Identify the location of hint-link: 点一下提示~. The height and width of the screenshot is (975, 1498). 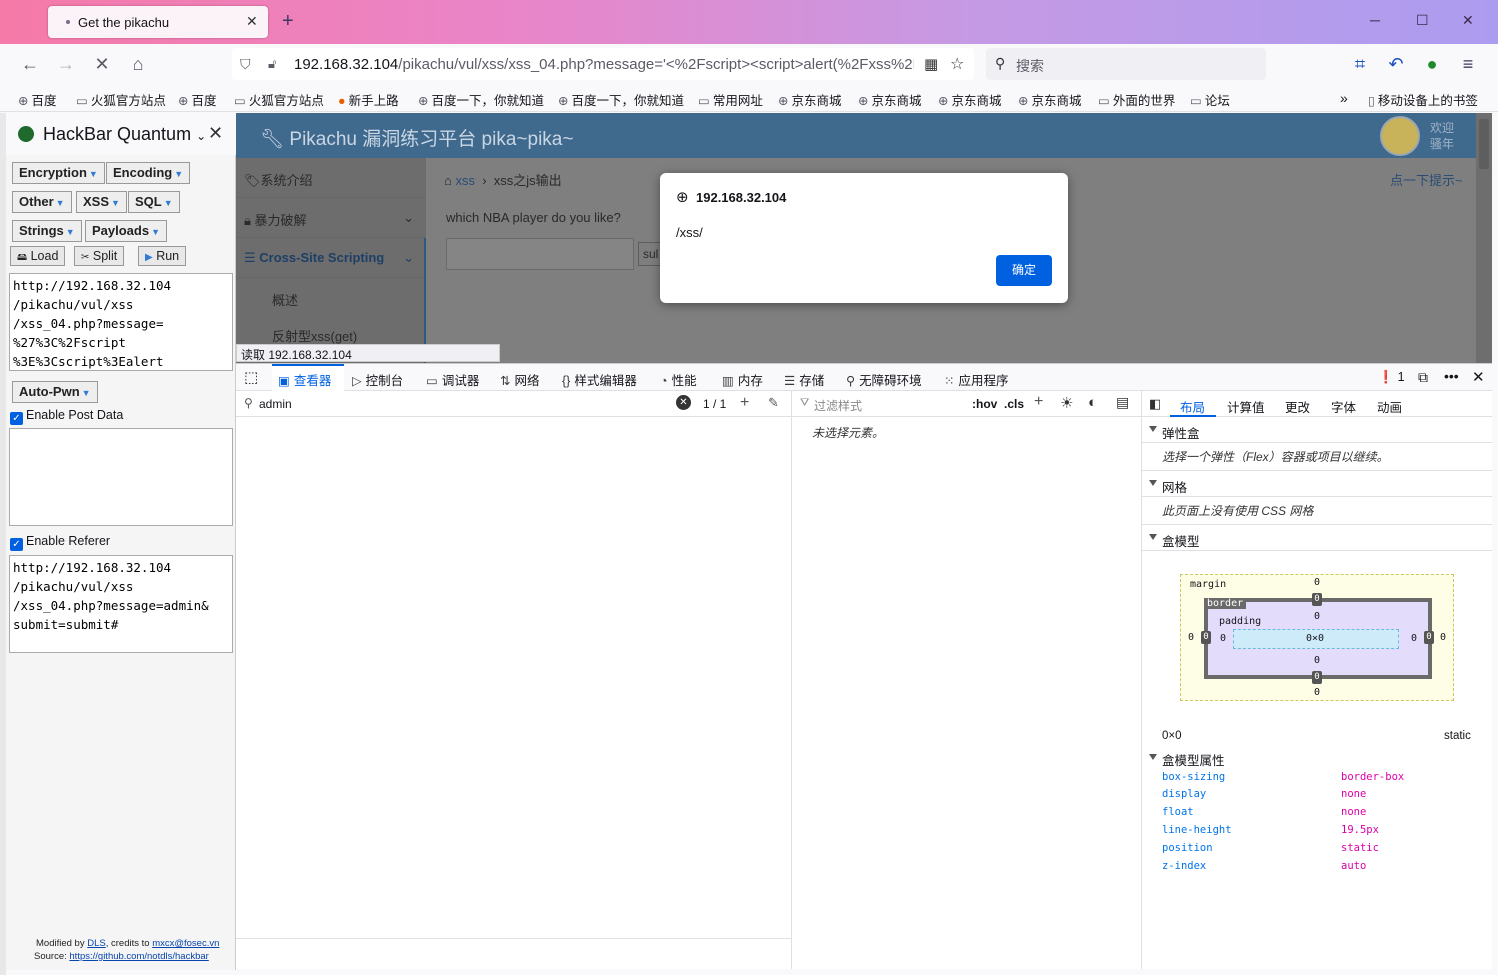
(1426, 179).